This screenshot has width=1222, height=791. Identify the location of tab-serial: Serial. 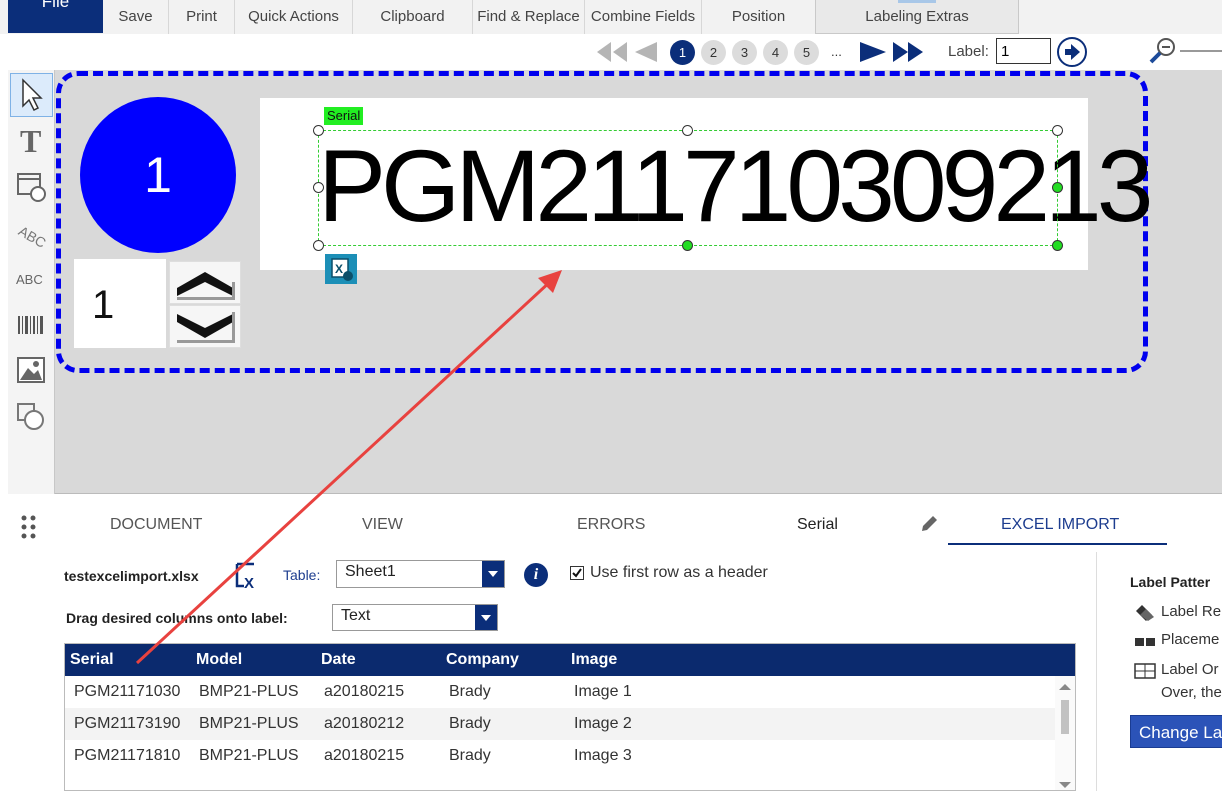
(817, 525).